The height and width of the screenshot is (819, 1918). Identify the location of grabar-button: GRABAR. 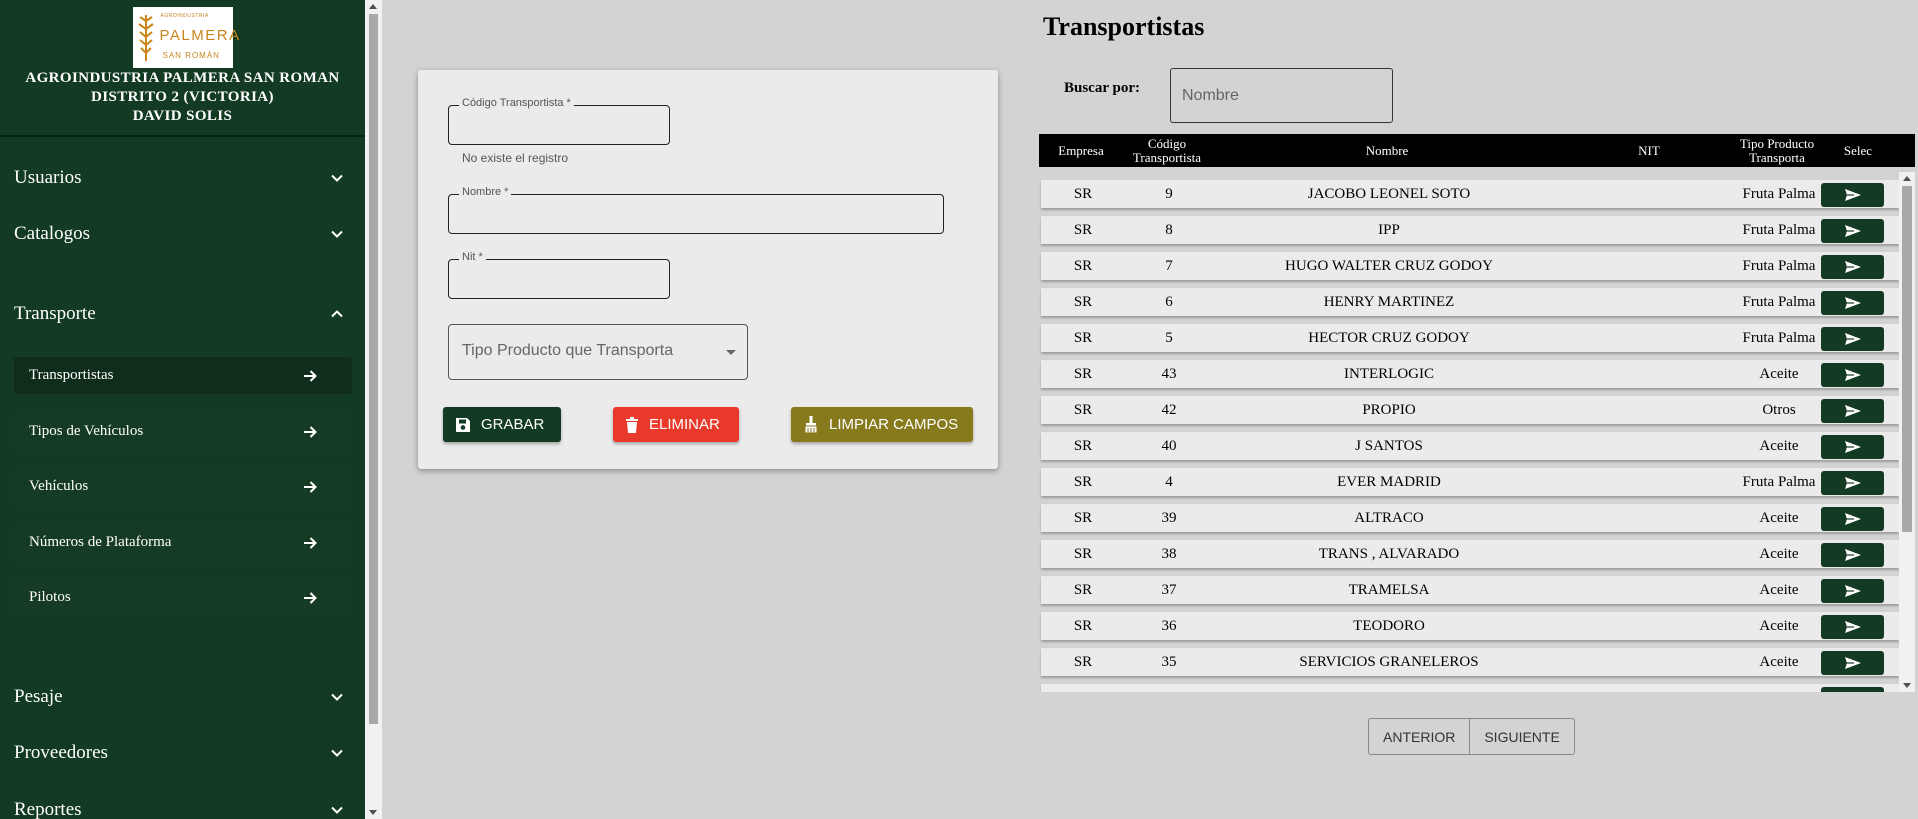
(502, 424).